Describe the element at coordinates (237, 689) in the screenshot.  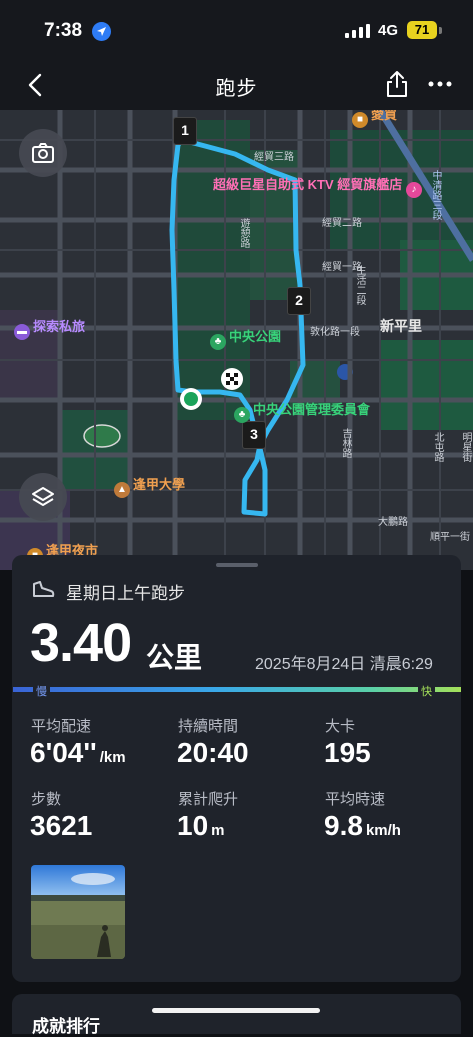
I see `pace-gradient-bar` at that location.